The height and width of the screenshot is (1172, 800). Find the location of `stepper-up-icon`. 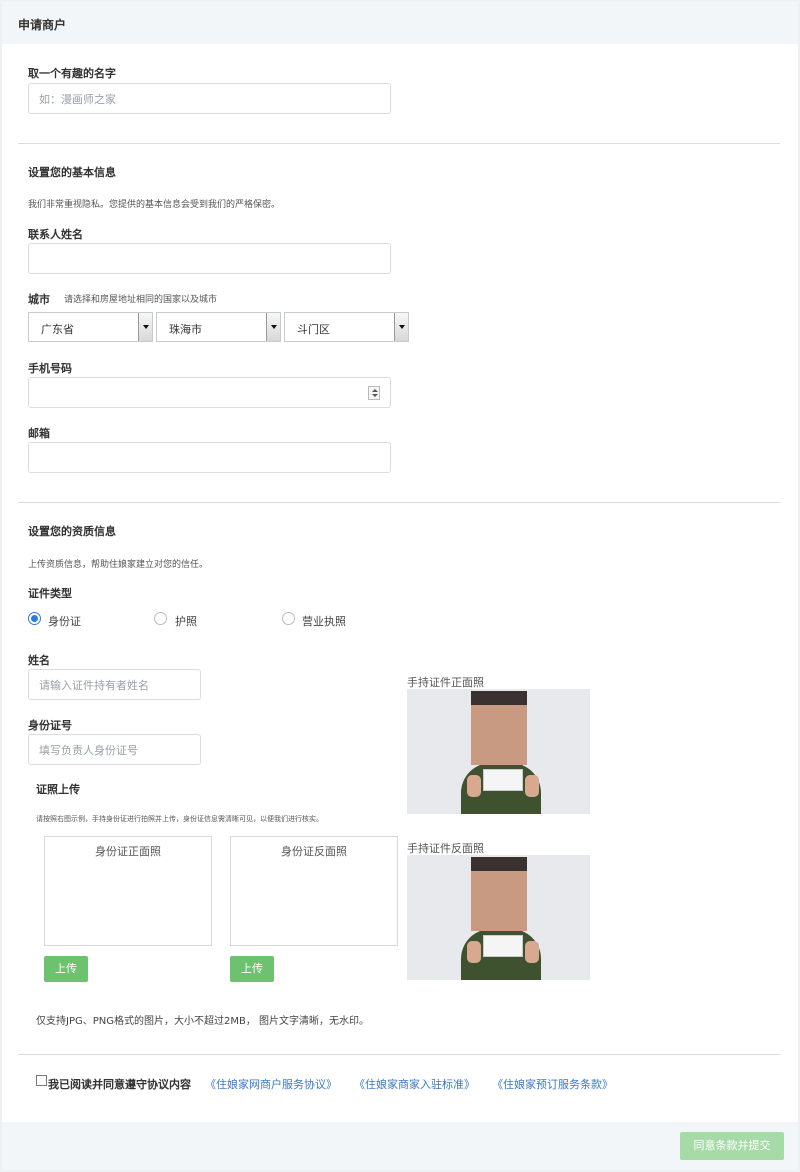

stepper-up-icon is located at coordinates (375, 390).